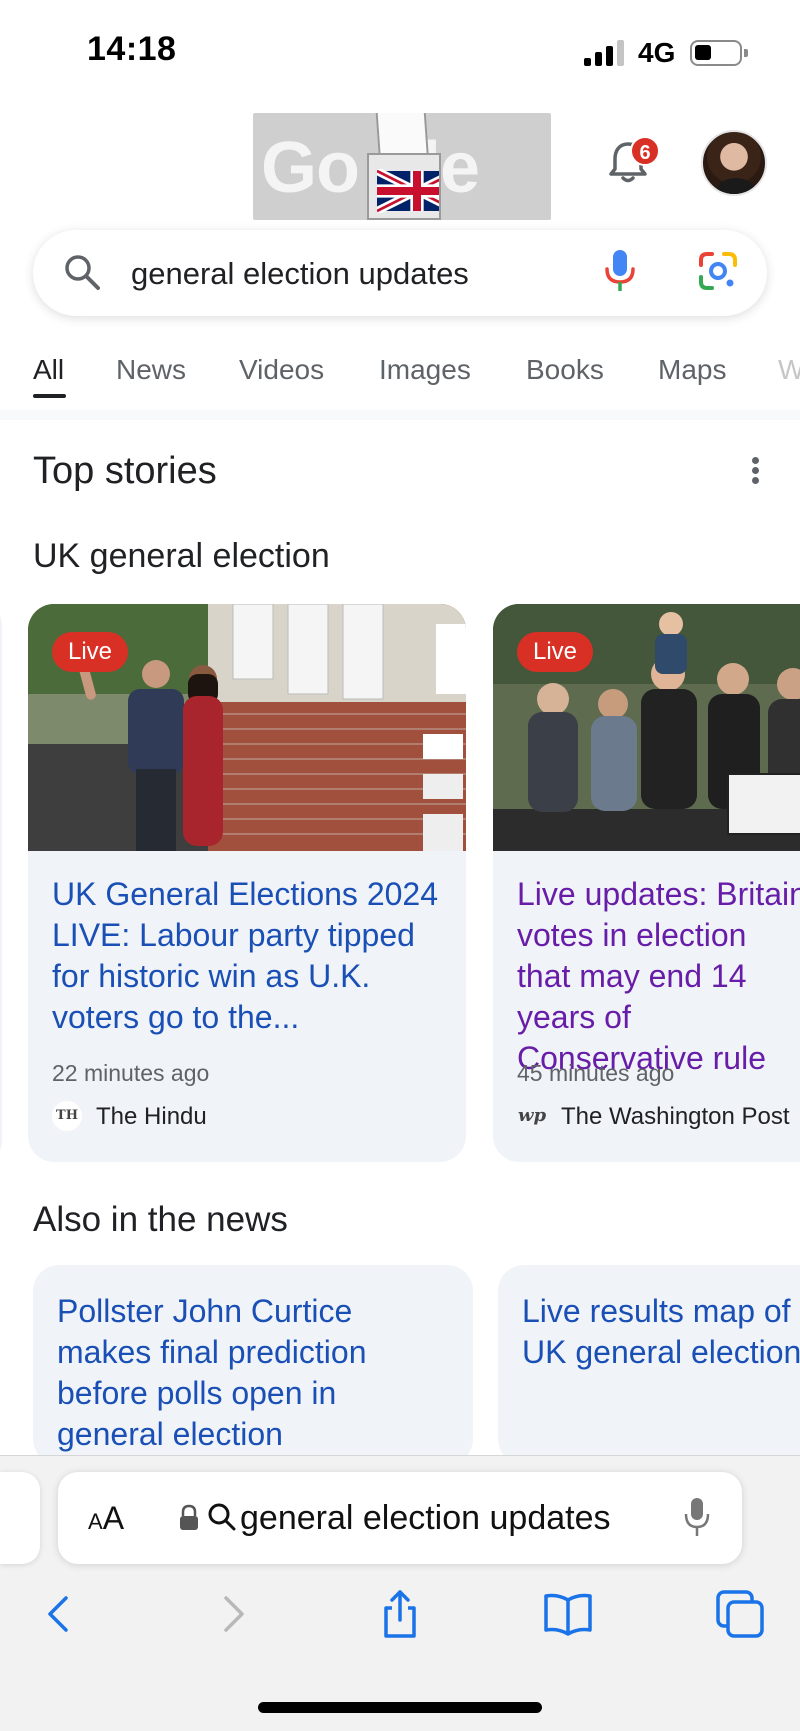 This screenshot has height=1731, width=800. I want to click on also-in-news-heading: Also in the news, so click(160, 1219).